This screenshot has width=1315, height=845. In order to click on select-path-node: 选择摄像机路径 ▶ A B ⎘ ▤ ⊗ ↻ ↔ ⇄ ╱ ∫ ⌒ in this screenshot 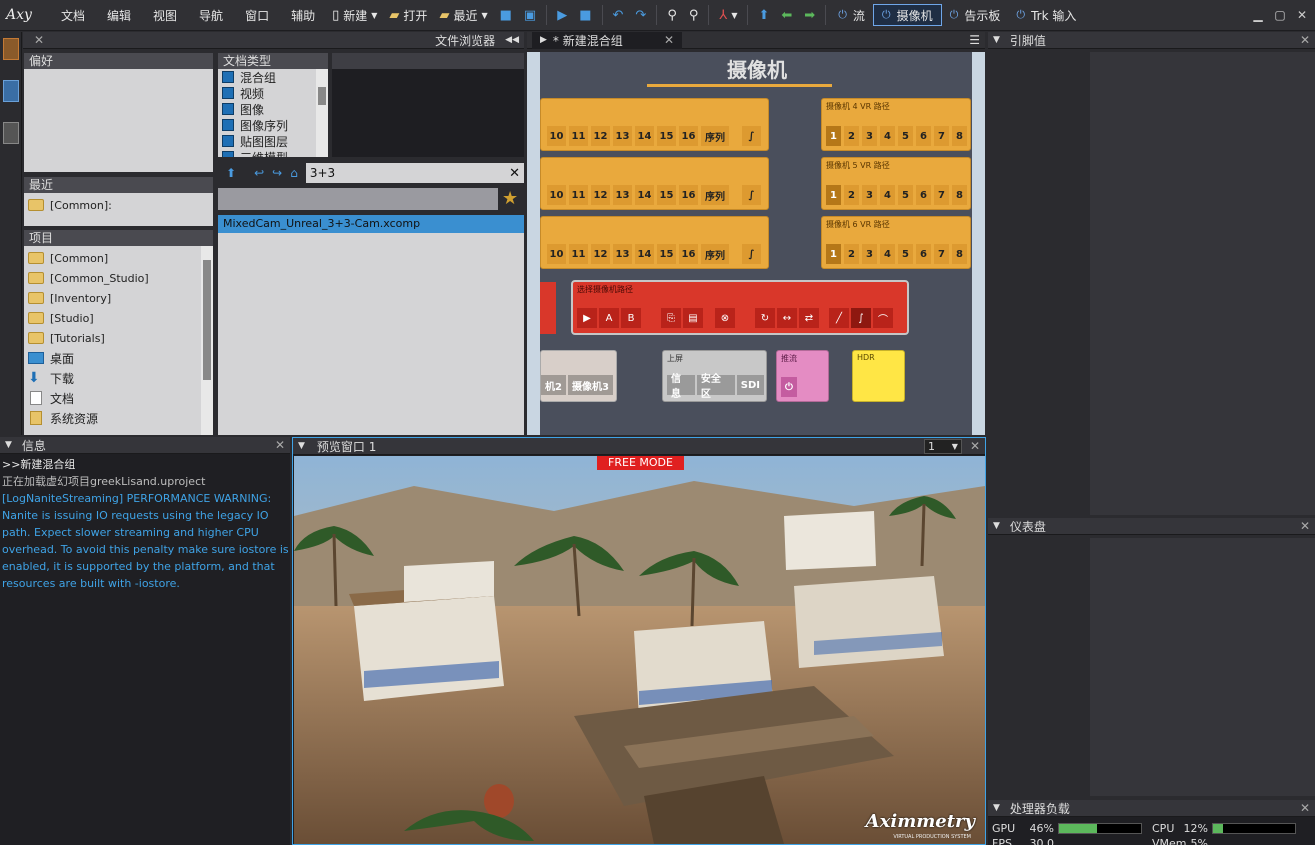, I will do `click(740, 307)`.